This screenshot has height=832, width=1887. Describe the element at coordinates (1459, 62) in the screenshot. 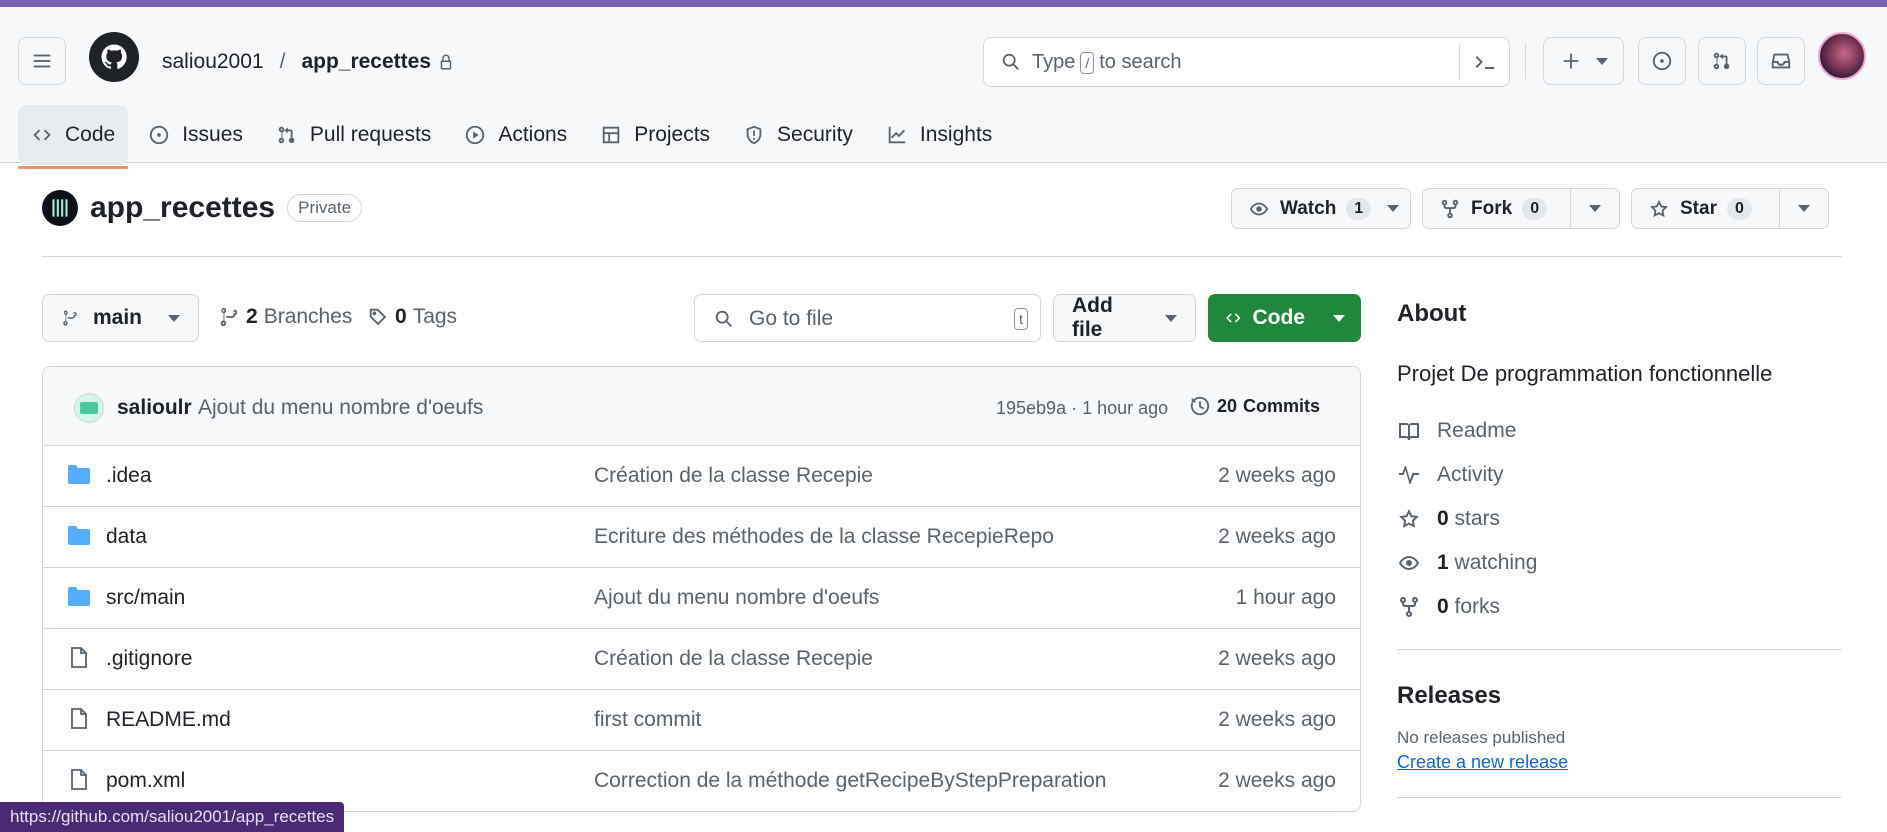

I see `search-divider` at that location.